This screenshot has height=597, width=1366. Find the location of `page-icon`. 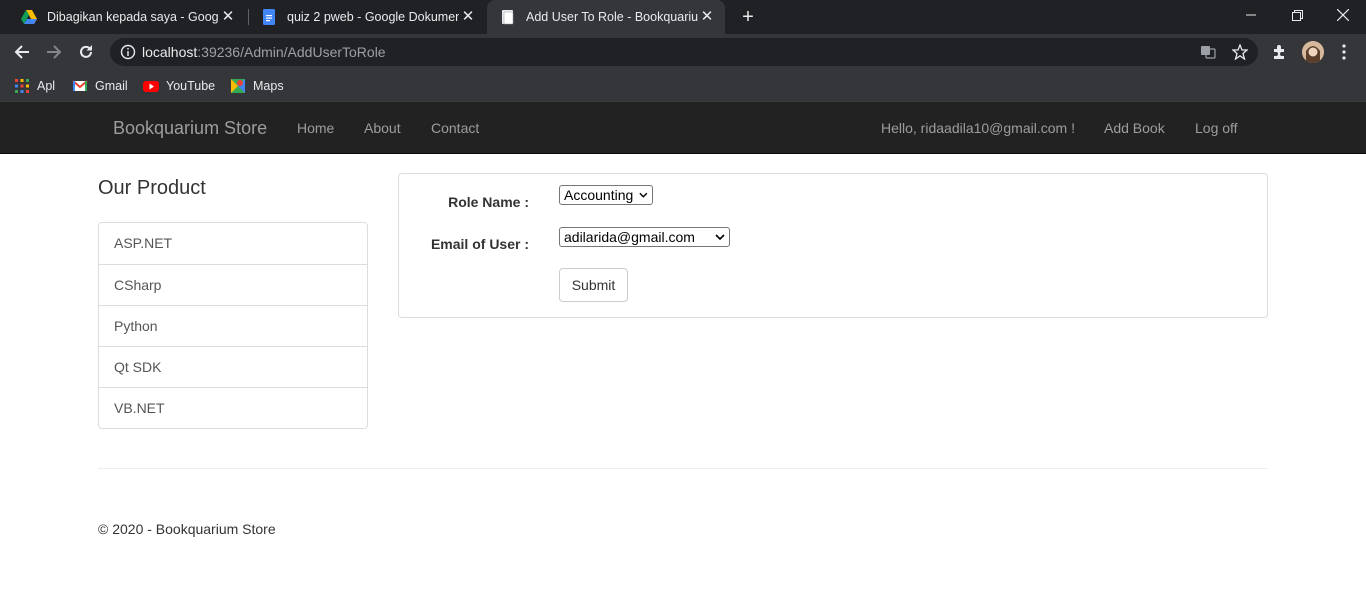

page-icon is located at coordinates (508, 17).